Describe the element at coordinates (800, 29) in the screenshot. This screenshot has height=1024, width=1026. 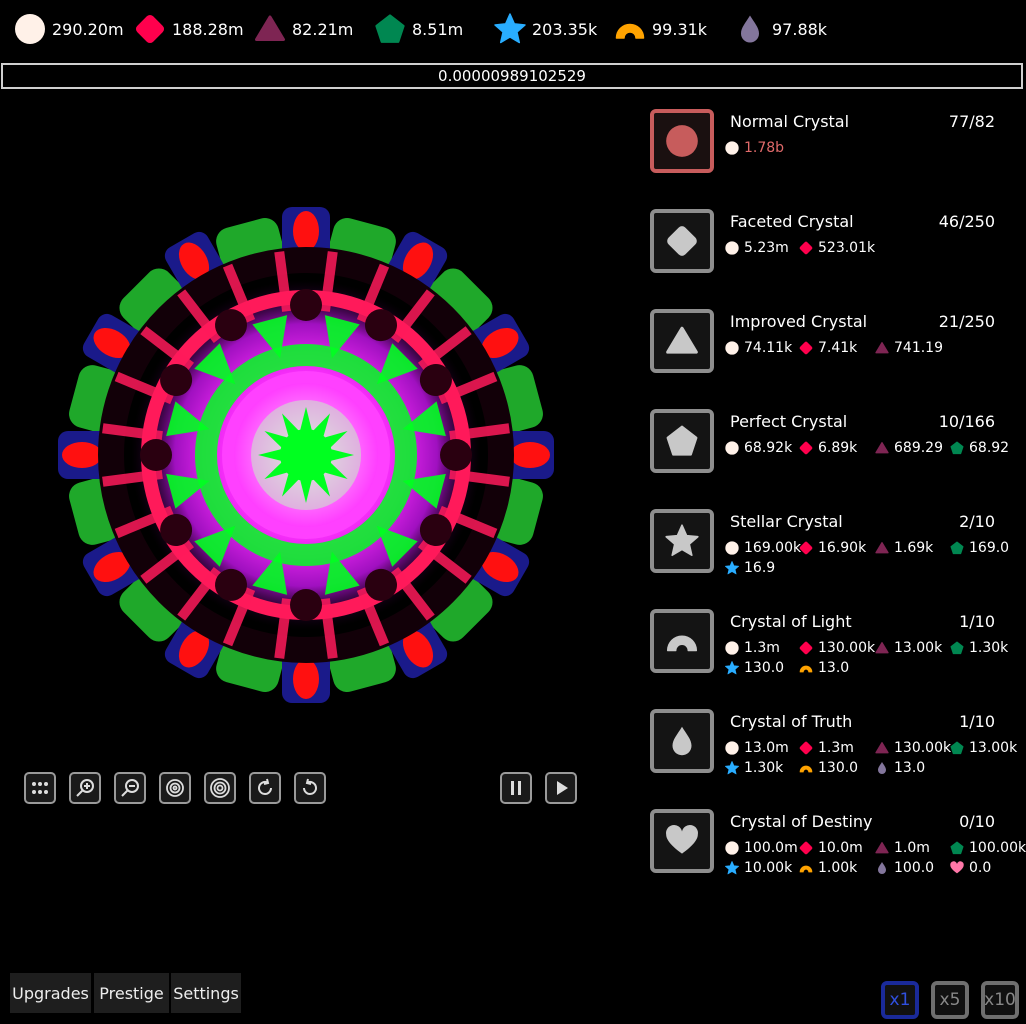
I see `resource-drop-value: 97.88k` at that location.